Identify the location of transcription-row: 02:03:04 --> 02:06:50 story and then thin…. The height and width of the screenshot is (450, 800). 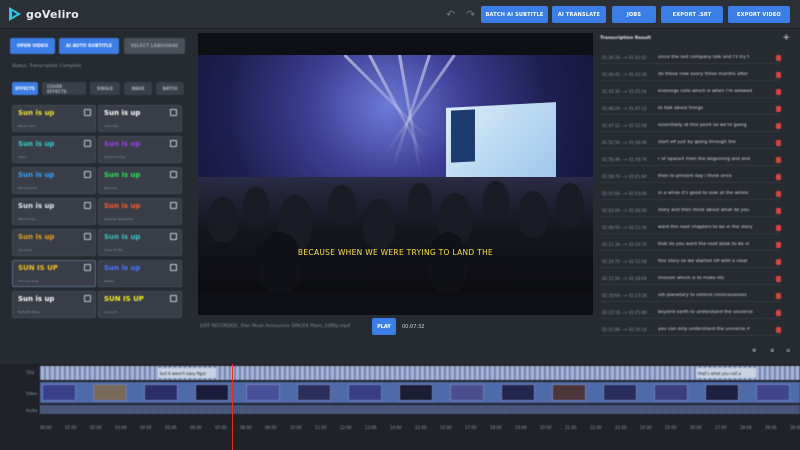
(690, 211).